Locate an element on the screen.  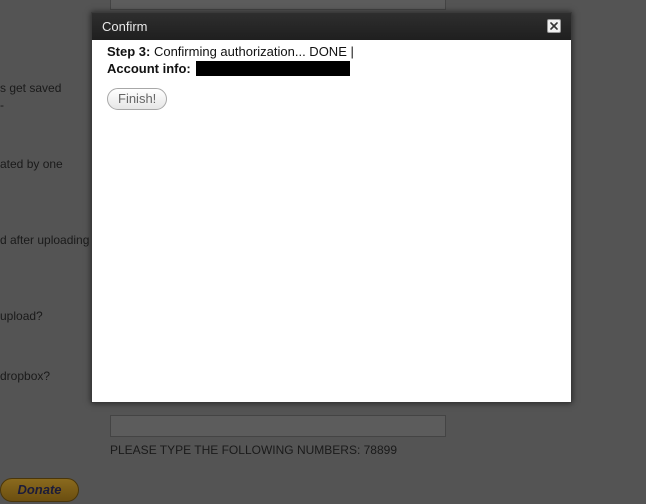
background-input-top is located at coordinates (278, 5).